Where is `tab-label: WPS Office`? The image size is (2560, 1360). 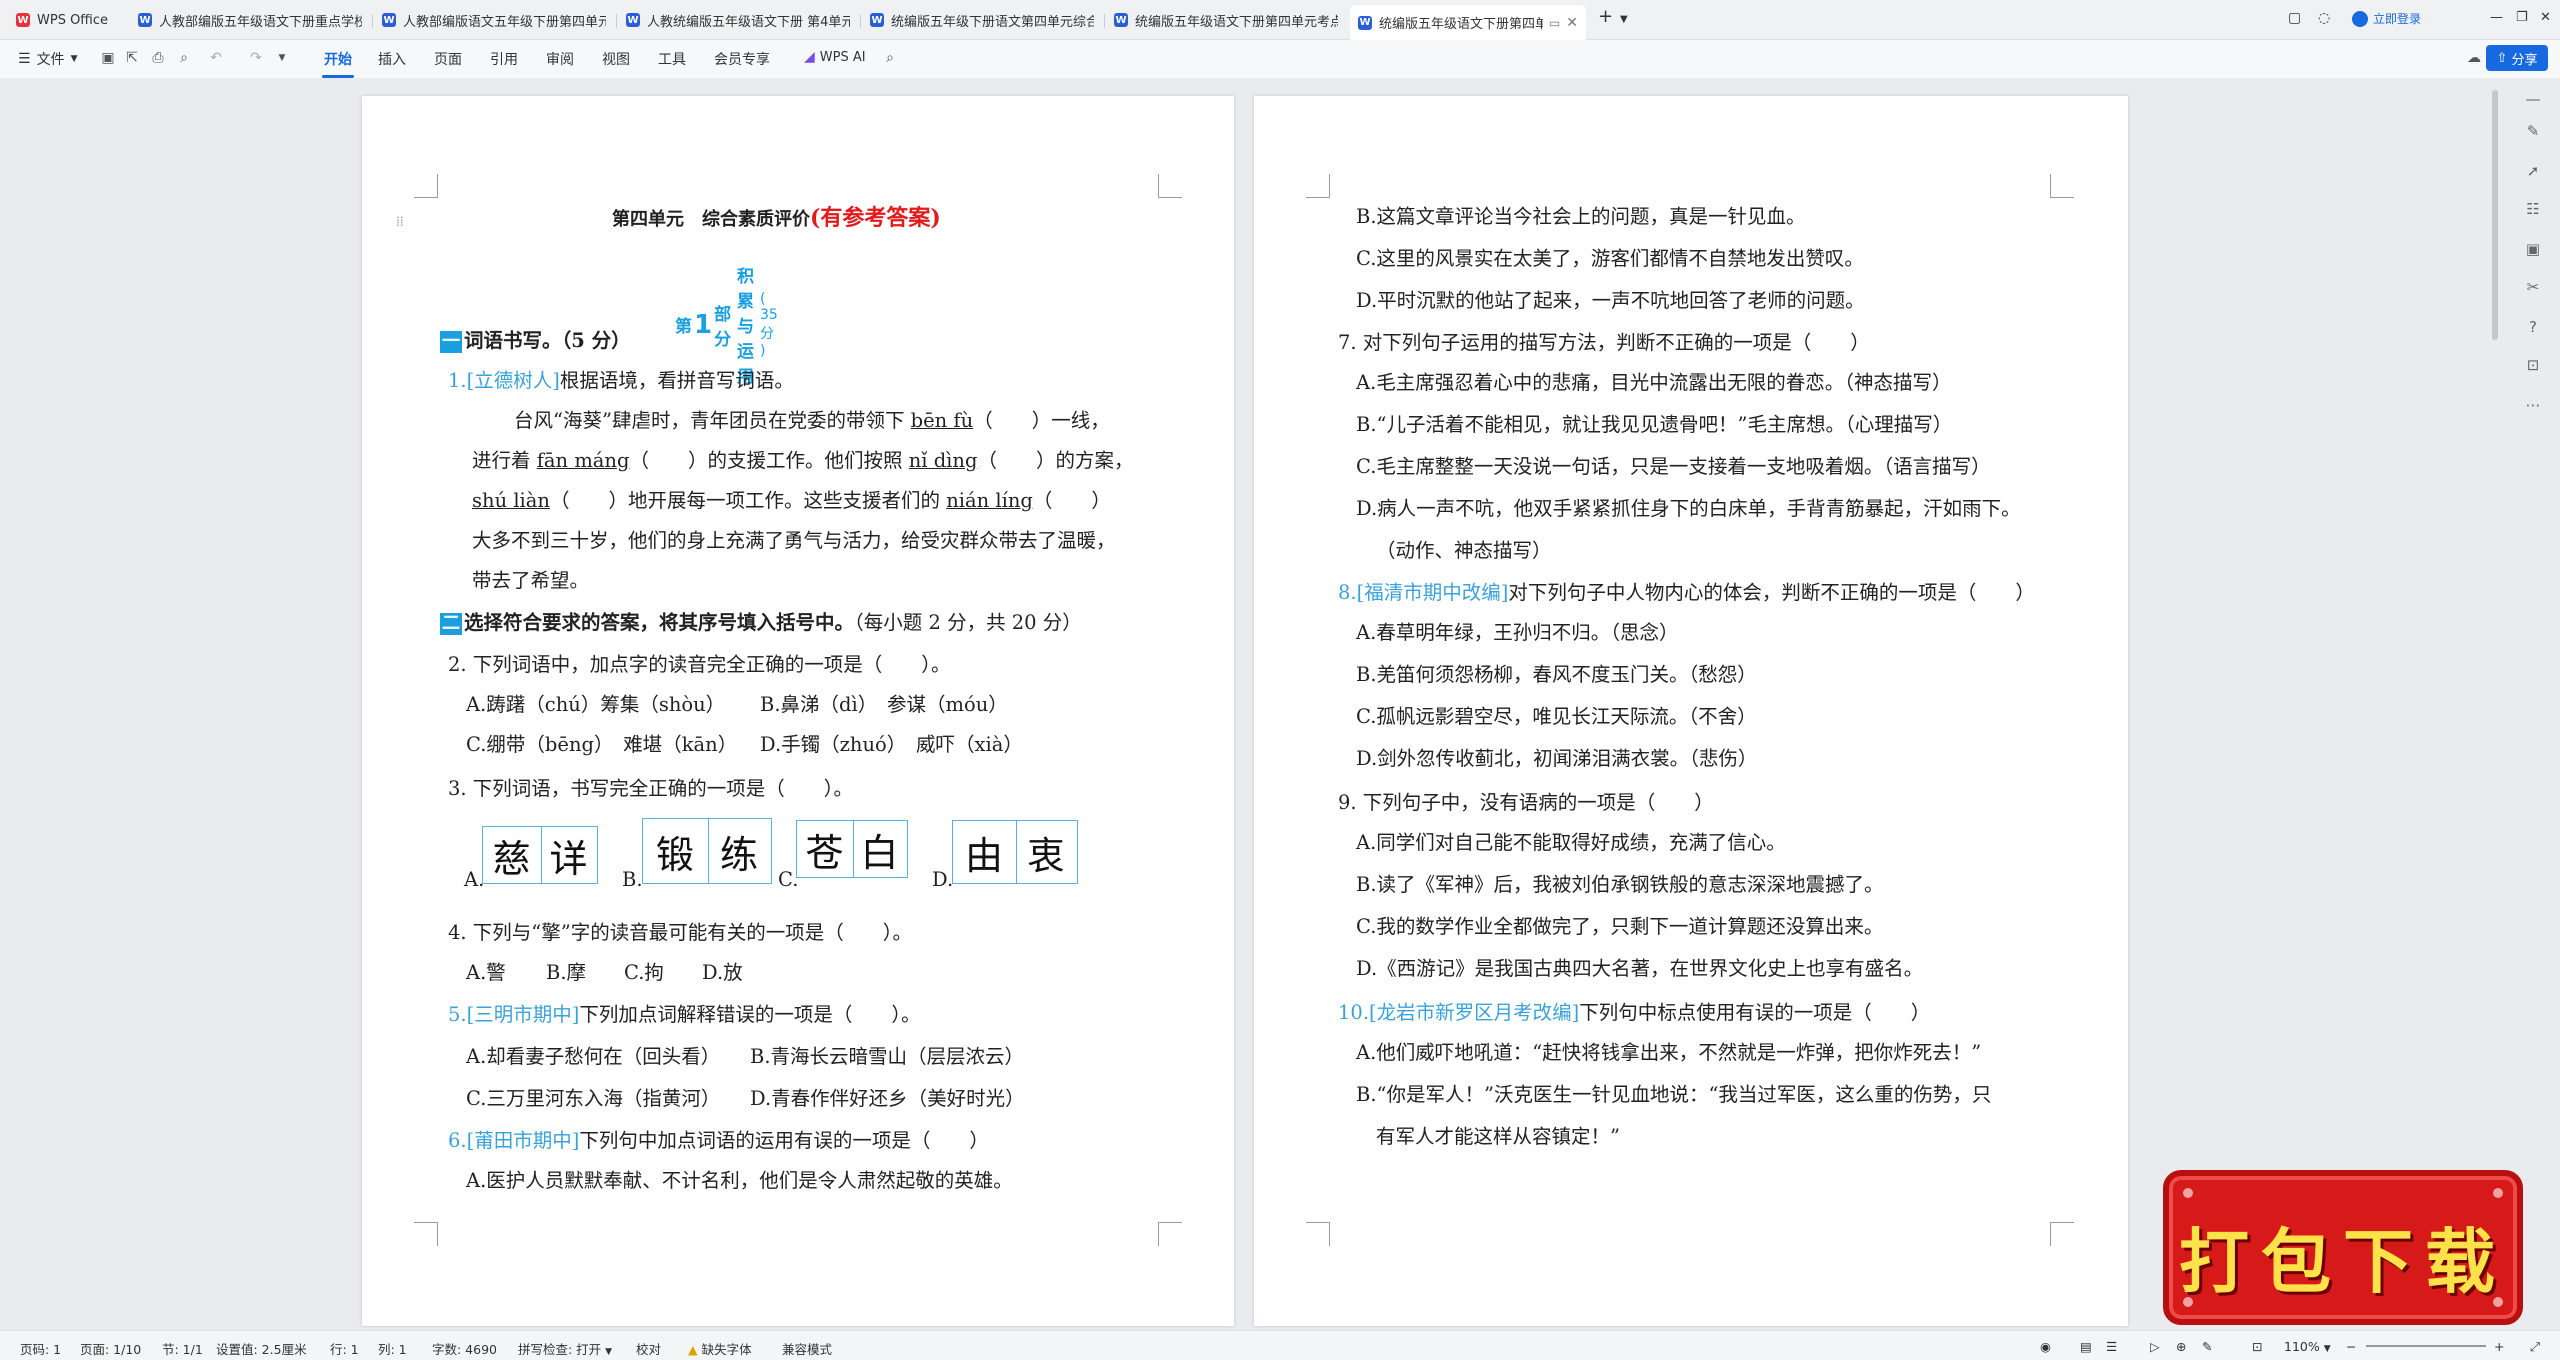
tab-label: WPS Office is located at coordinates (73, 20).